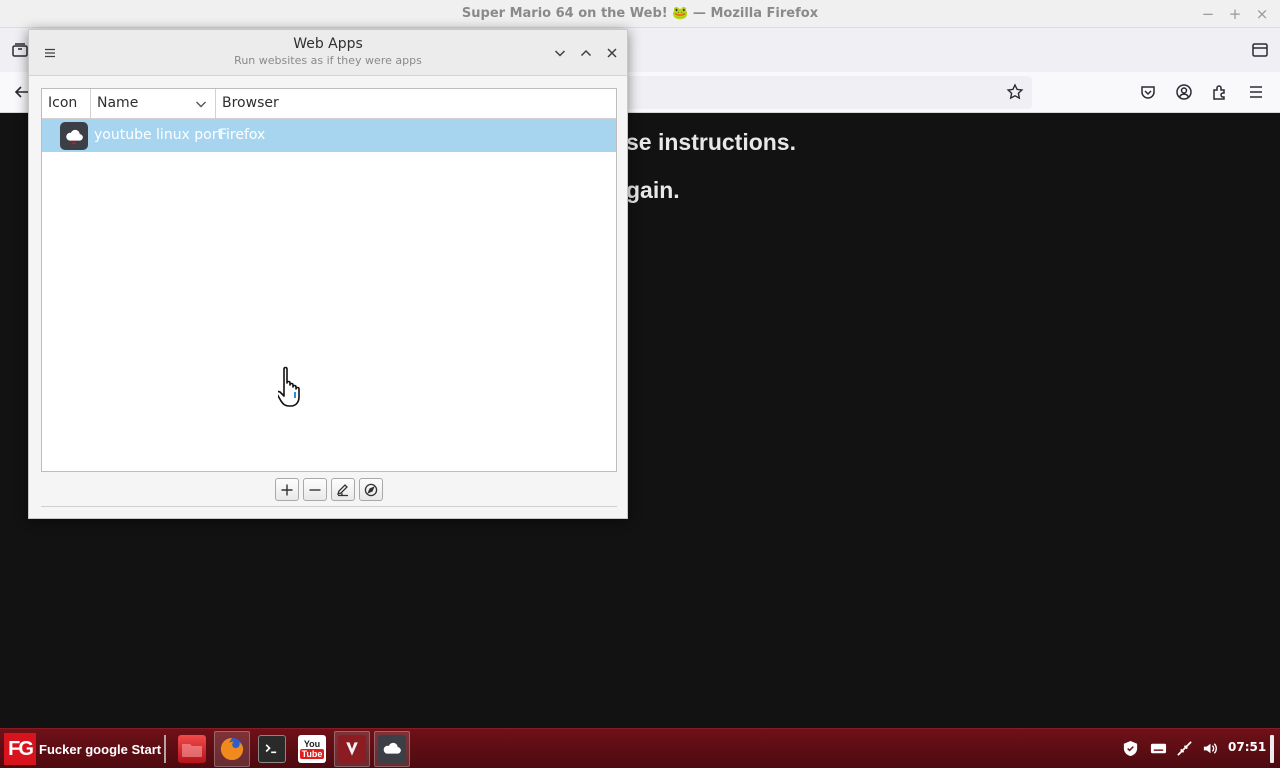 The height and width of the screenshot is (768, 1280). I want to click on column-header-icon: Icon, so click(66, 104).